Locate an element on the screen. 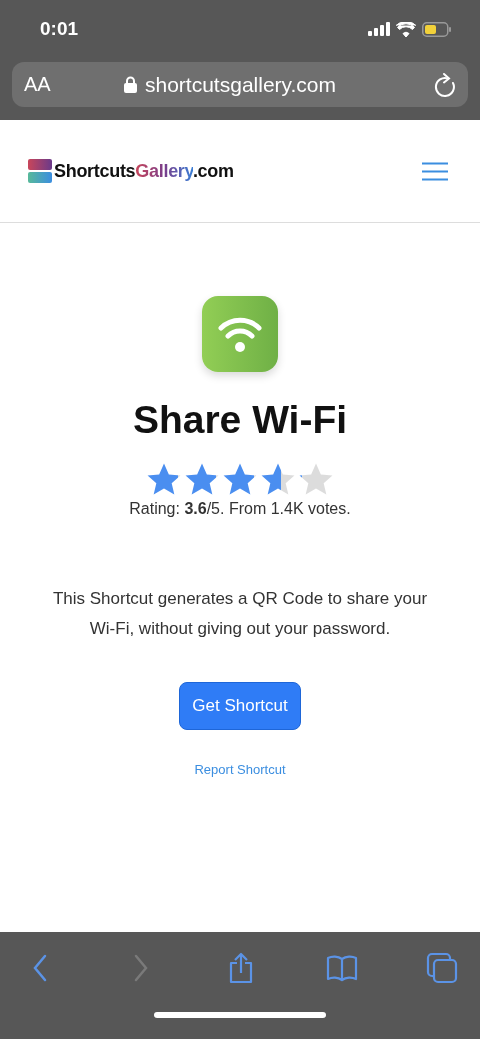 The image size is (480, 1039). signal-icon is located at coordinates (379, 29).